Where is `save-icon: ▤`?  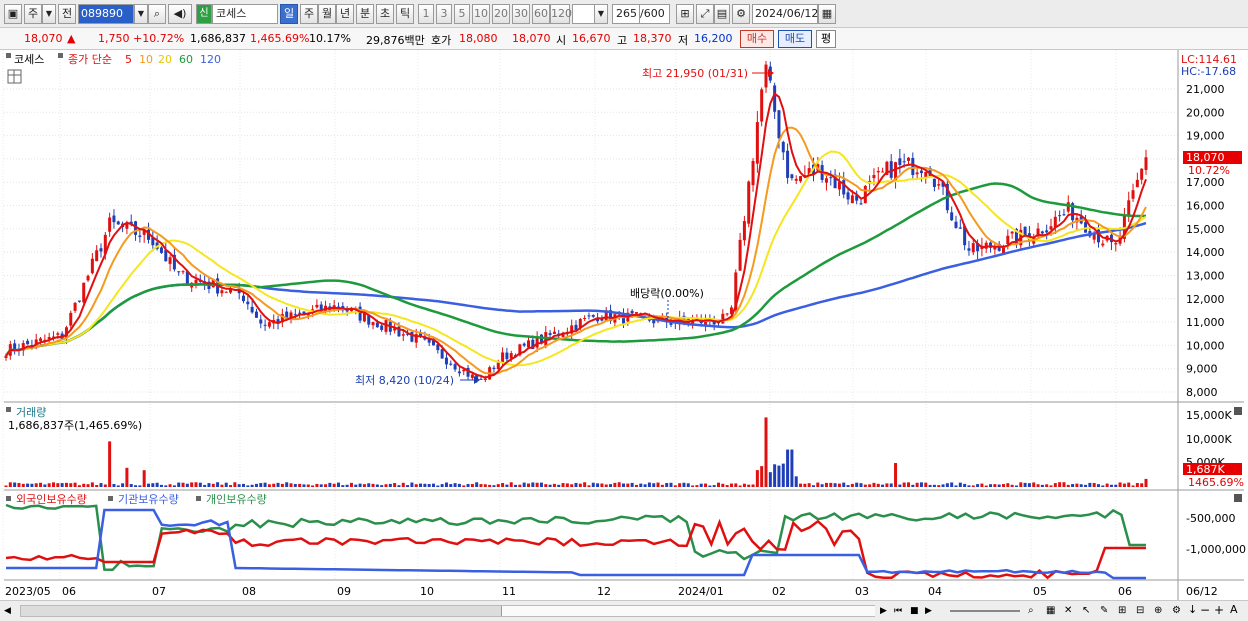
save-icon: ▤ is located at coordinates (722, 14).